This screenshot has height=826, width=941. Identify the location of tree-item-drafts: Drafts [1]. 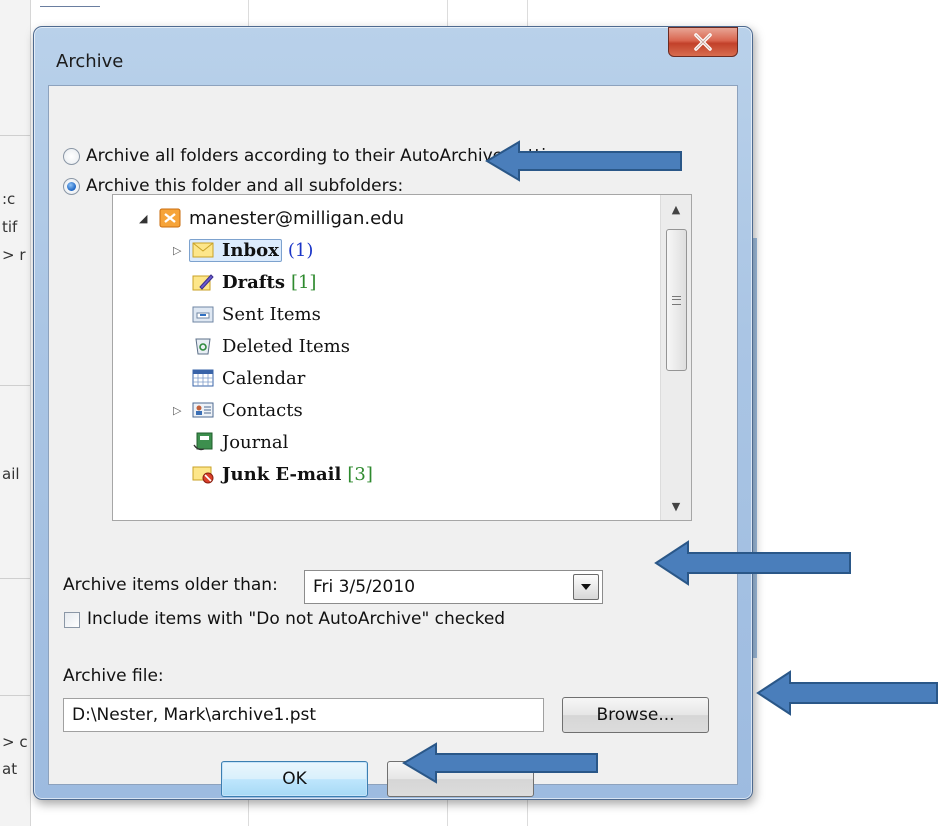
(254, 282).